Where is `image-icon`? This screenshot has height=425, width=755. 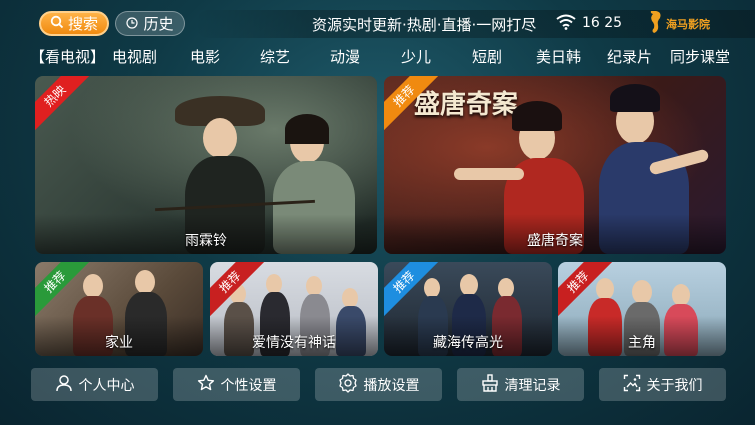 image-icon is located at coordinates (632, 385).